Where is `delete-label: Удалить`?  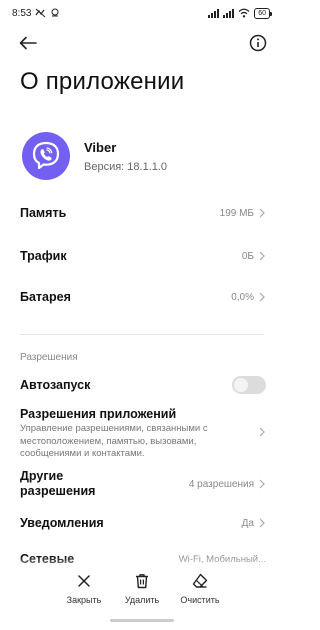 delete-label: Удалить is located at coordinates (142, 600).